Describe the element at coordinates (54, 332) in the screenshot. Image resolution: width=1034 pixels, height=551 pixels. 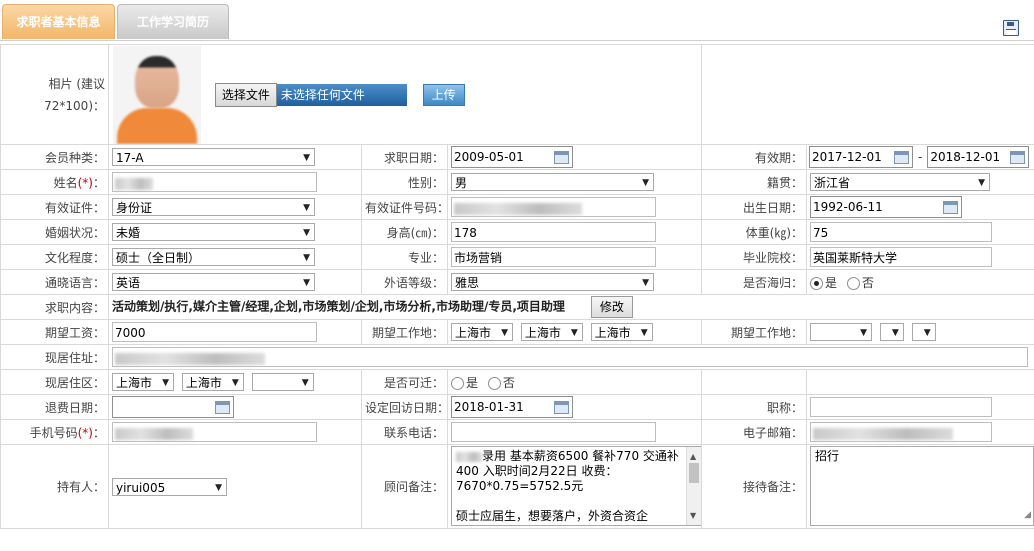
I see `salary-label: 期望工资：` at that location.